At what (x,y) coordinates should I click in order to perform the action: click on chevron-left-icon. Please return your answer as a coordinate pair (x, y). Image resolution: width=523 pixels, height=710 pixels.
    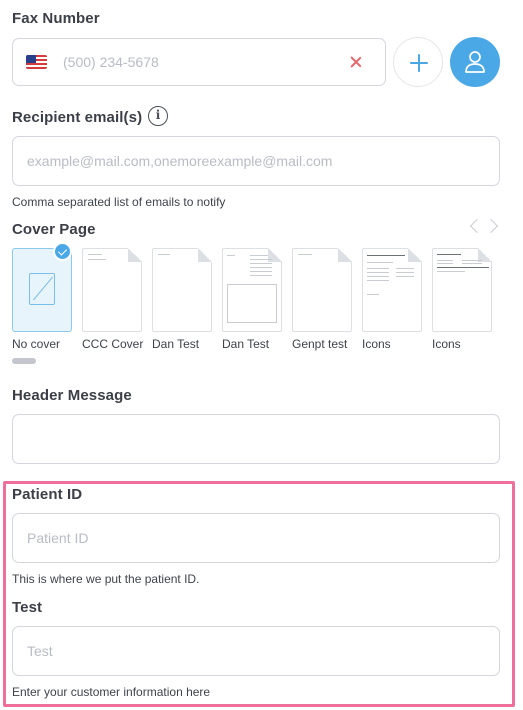
    Looking at the image, I should click on (477, 226).